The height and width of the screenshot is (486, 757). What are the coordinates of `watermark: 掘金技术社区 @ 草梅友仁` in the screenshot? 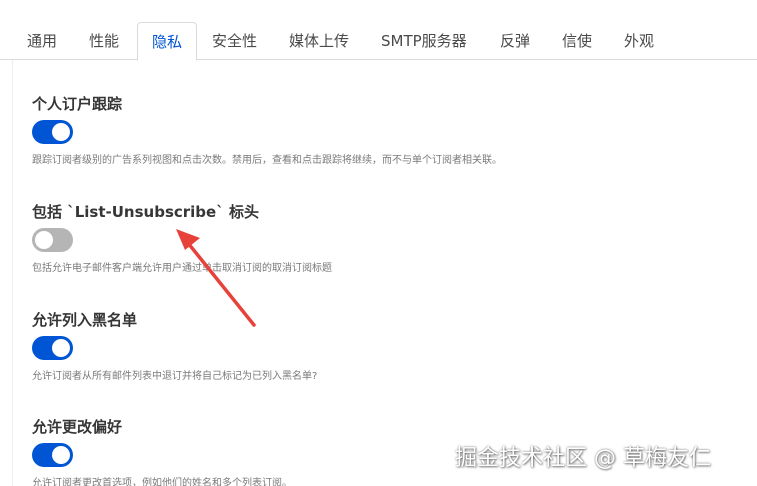 It's located at (583, 458).